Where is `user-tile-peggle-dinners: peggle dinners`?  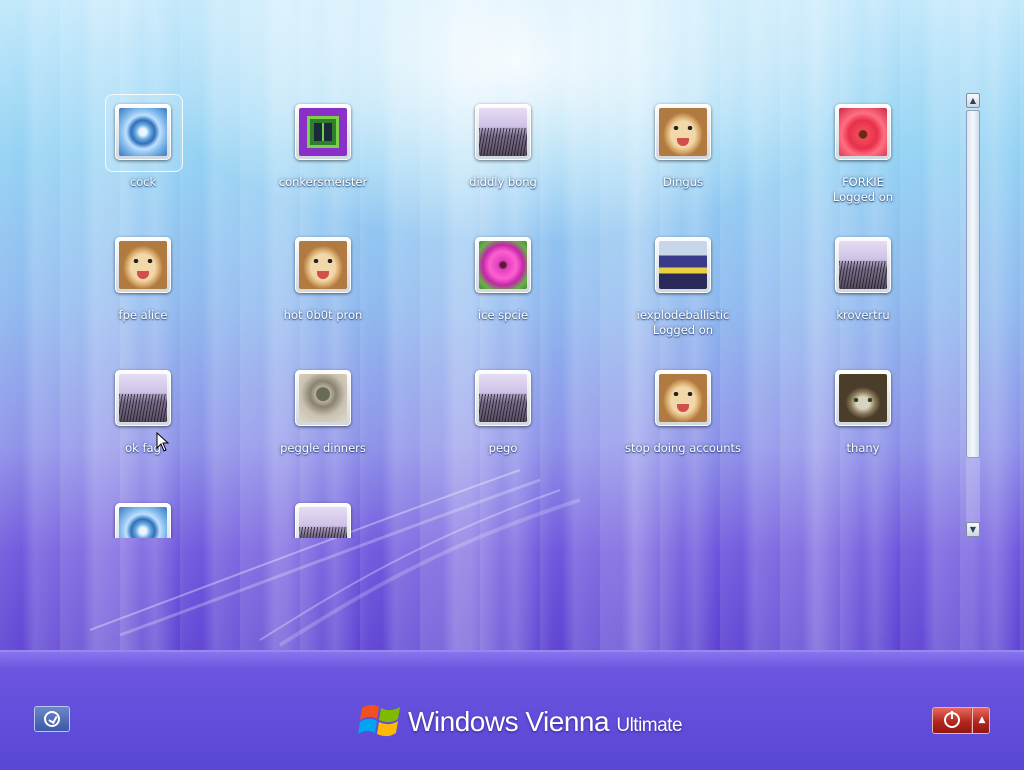
user-tile-peggle-dinners: peggle dinners is located at coordinates (323, 424).